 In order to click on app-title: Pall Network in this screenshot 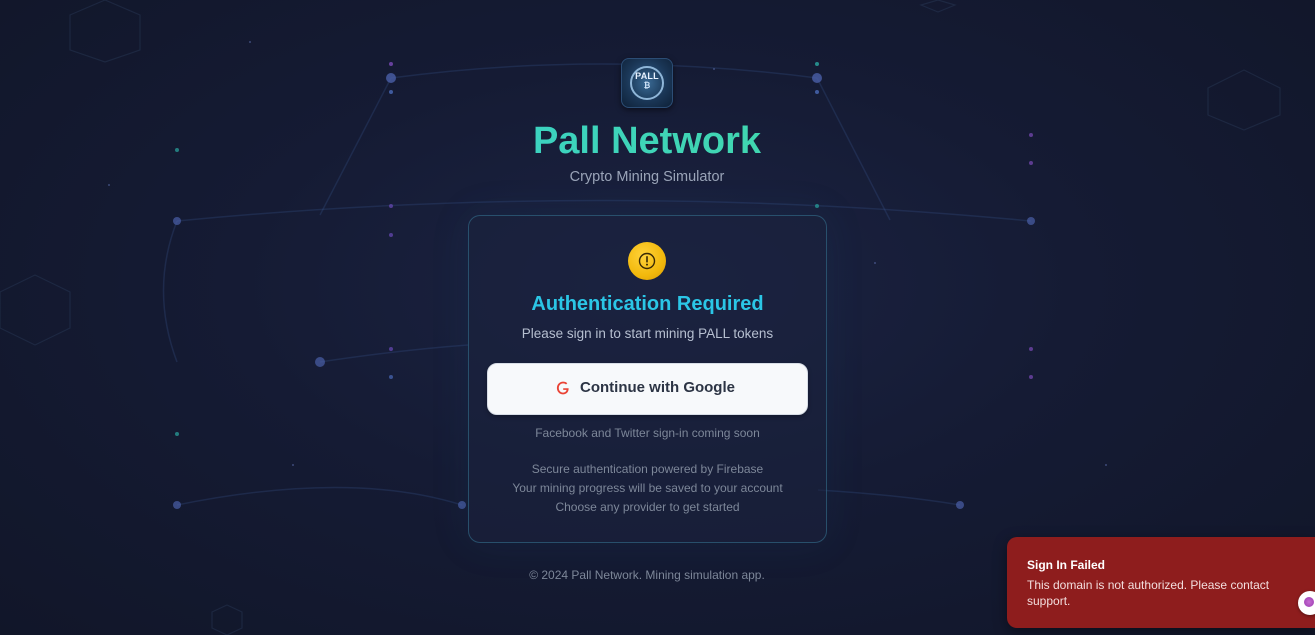, I will do `click(647, 141)`.